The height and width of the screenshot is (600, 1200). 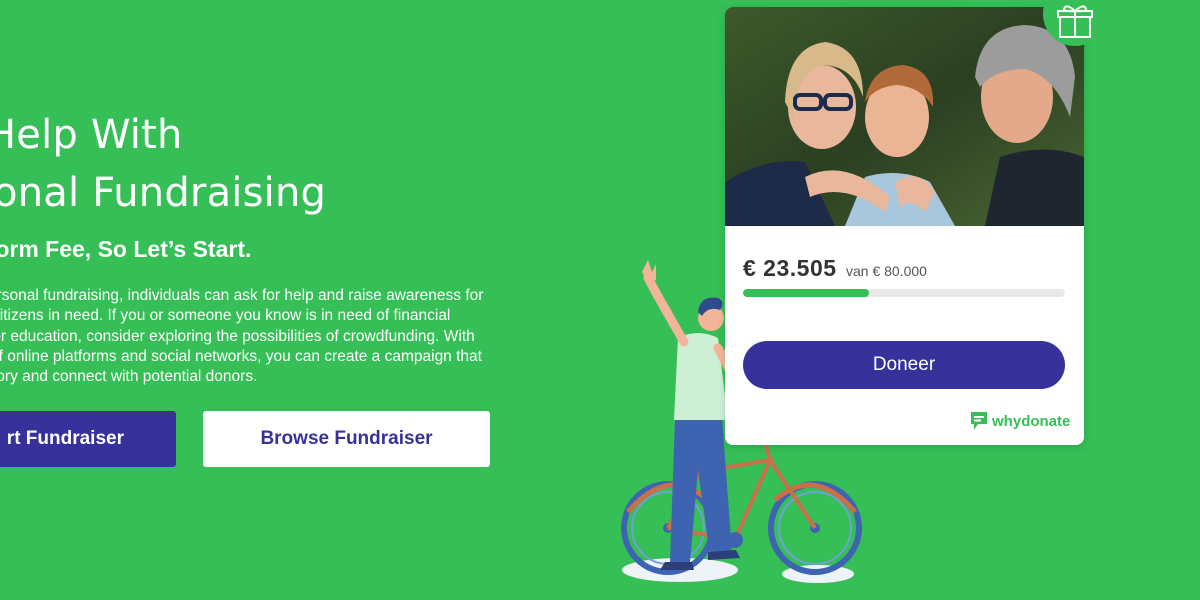 I want to click on goal-amount: van € 80.000, so click(x=886, y=271).